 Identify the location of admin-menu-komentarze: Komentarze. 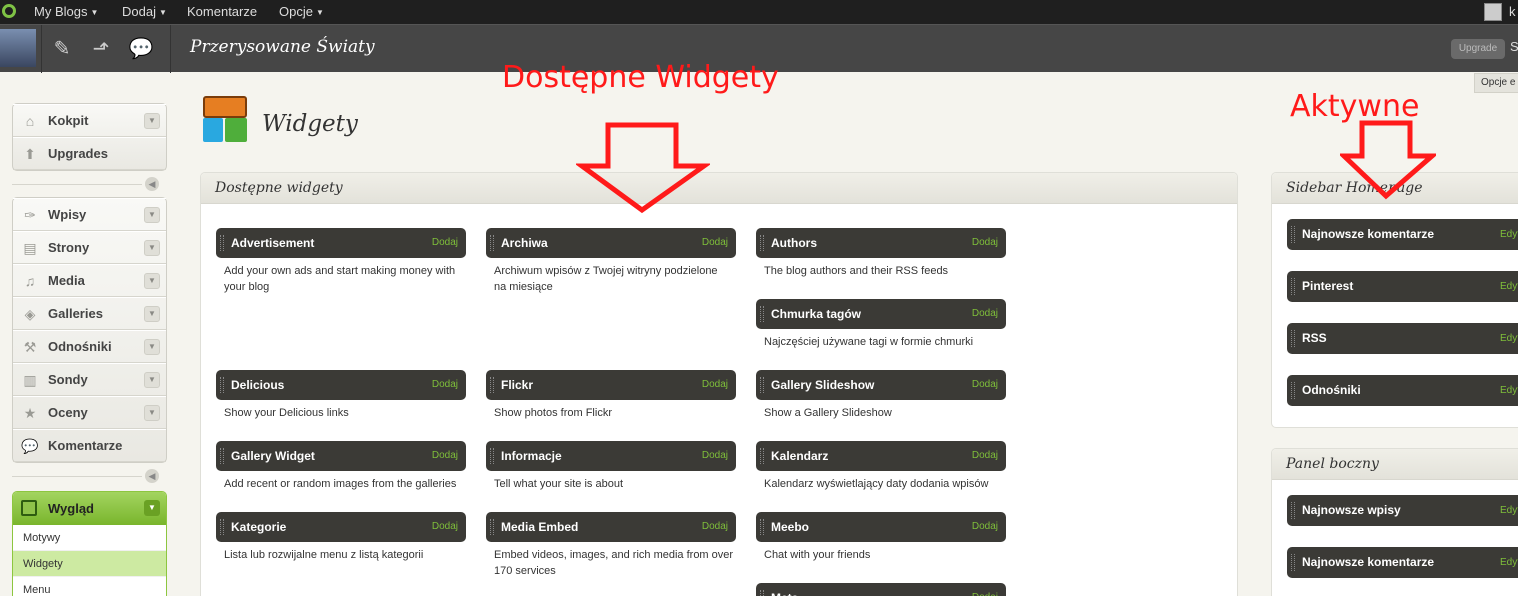
(222, 12).